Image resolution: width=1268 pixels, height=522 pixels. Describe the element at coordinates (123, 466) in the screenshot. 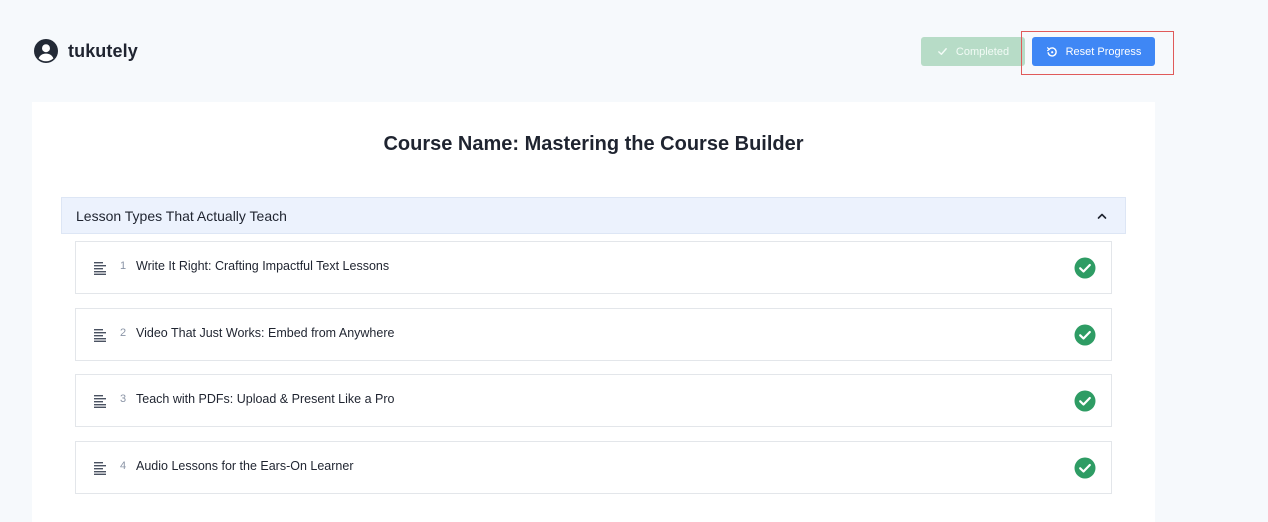

I see `lesson-number: 4` at that location.